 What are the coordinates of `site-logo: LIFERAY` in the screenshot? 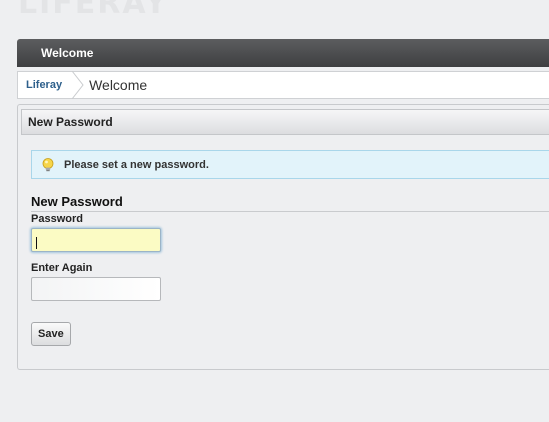 It's located at (93, 10).